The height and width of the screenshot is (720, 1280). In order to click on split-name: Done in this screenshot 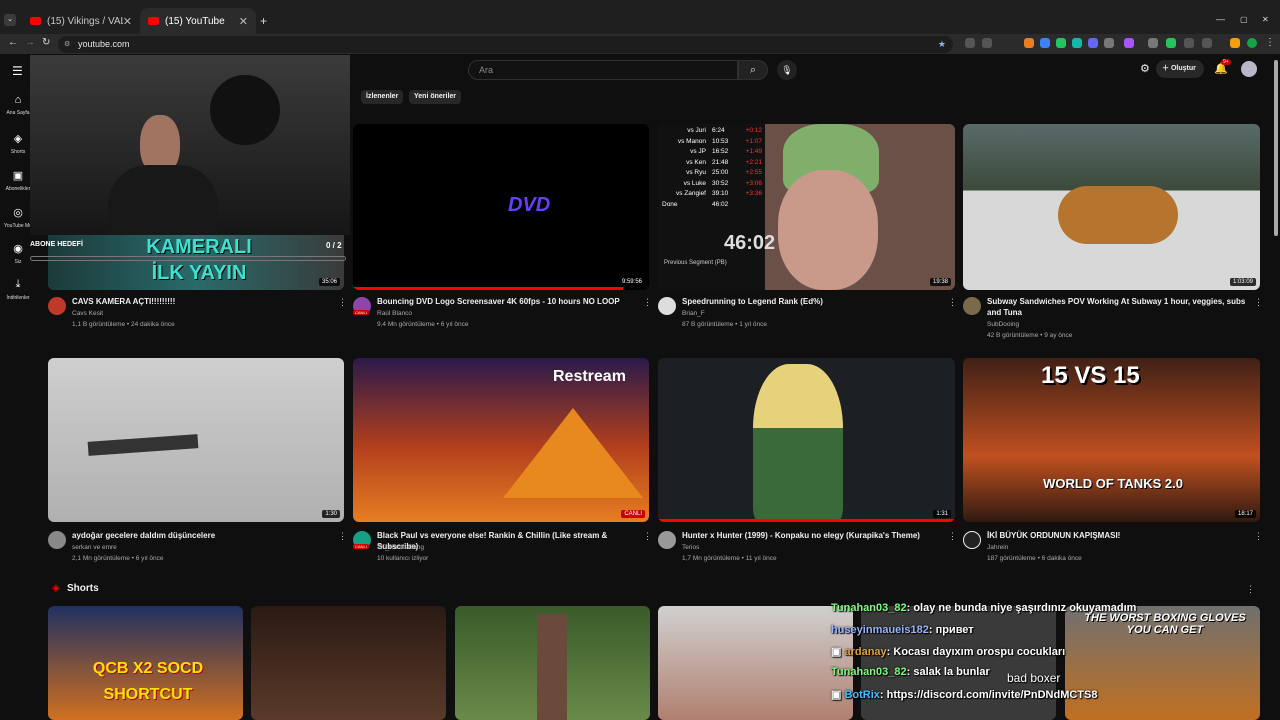, I will do `click(670, 204)`.